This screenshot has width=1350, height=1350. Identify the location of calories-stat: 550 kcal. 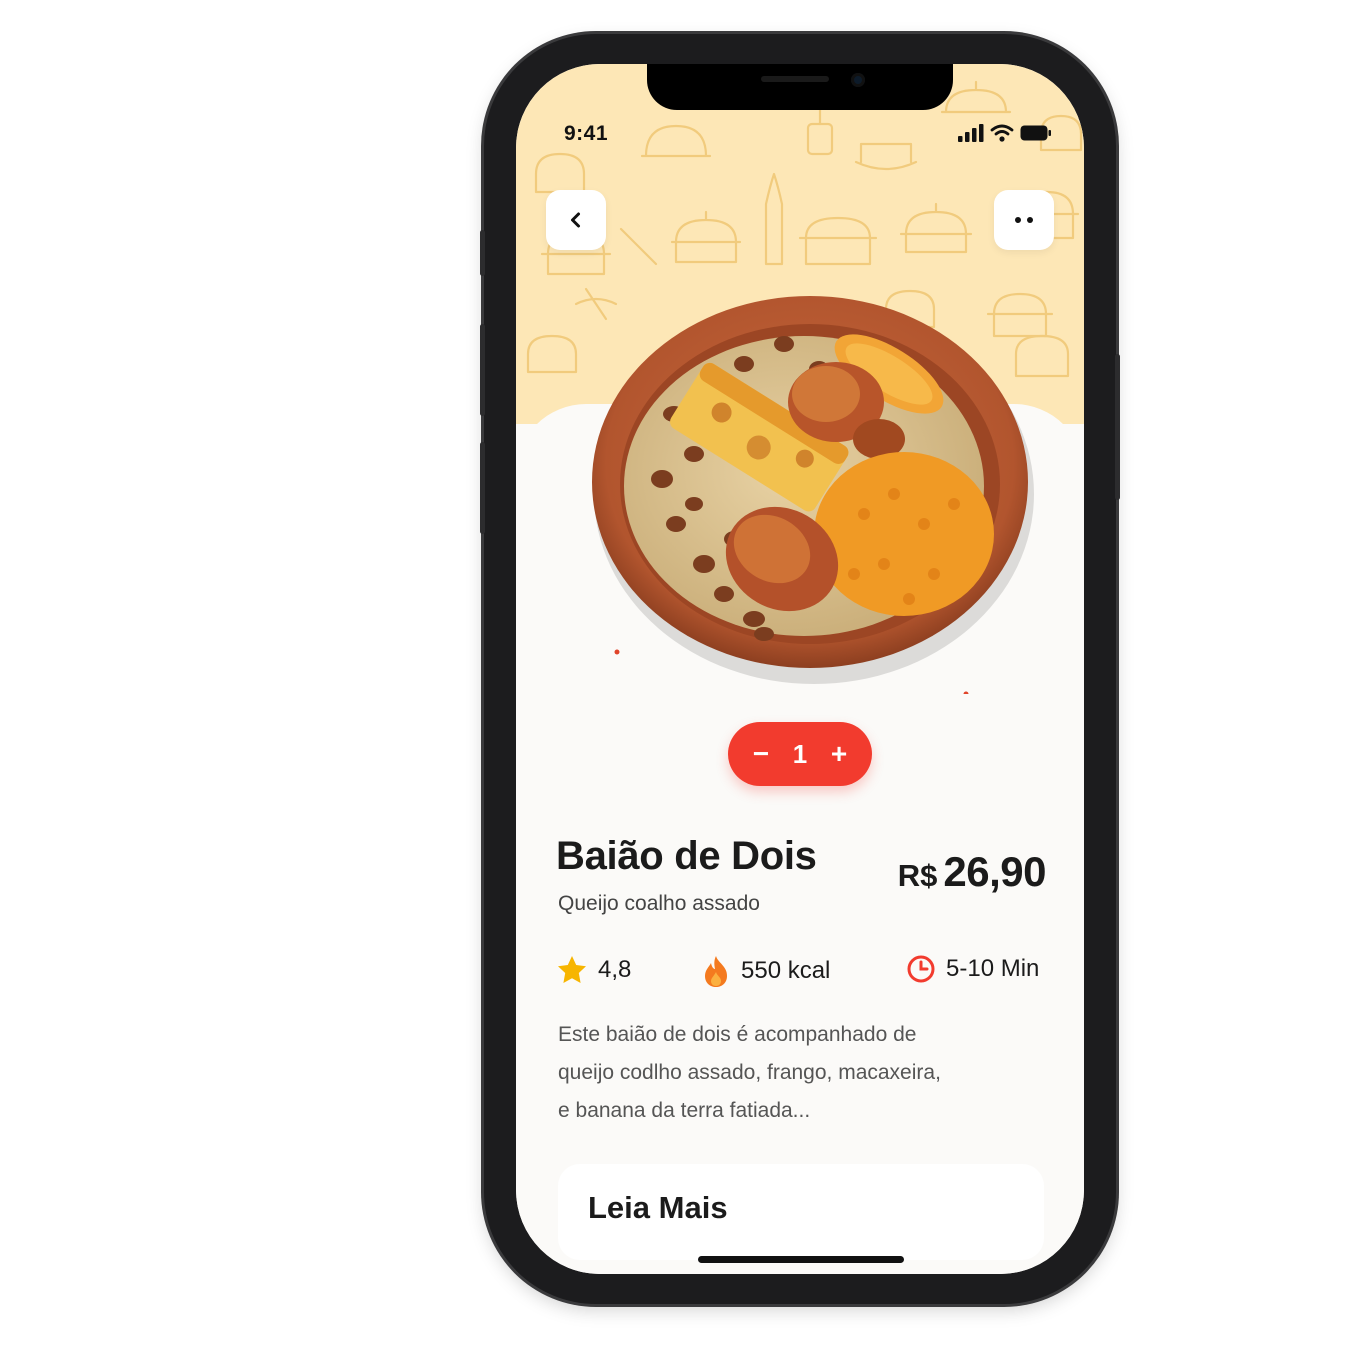
(765, 971).